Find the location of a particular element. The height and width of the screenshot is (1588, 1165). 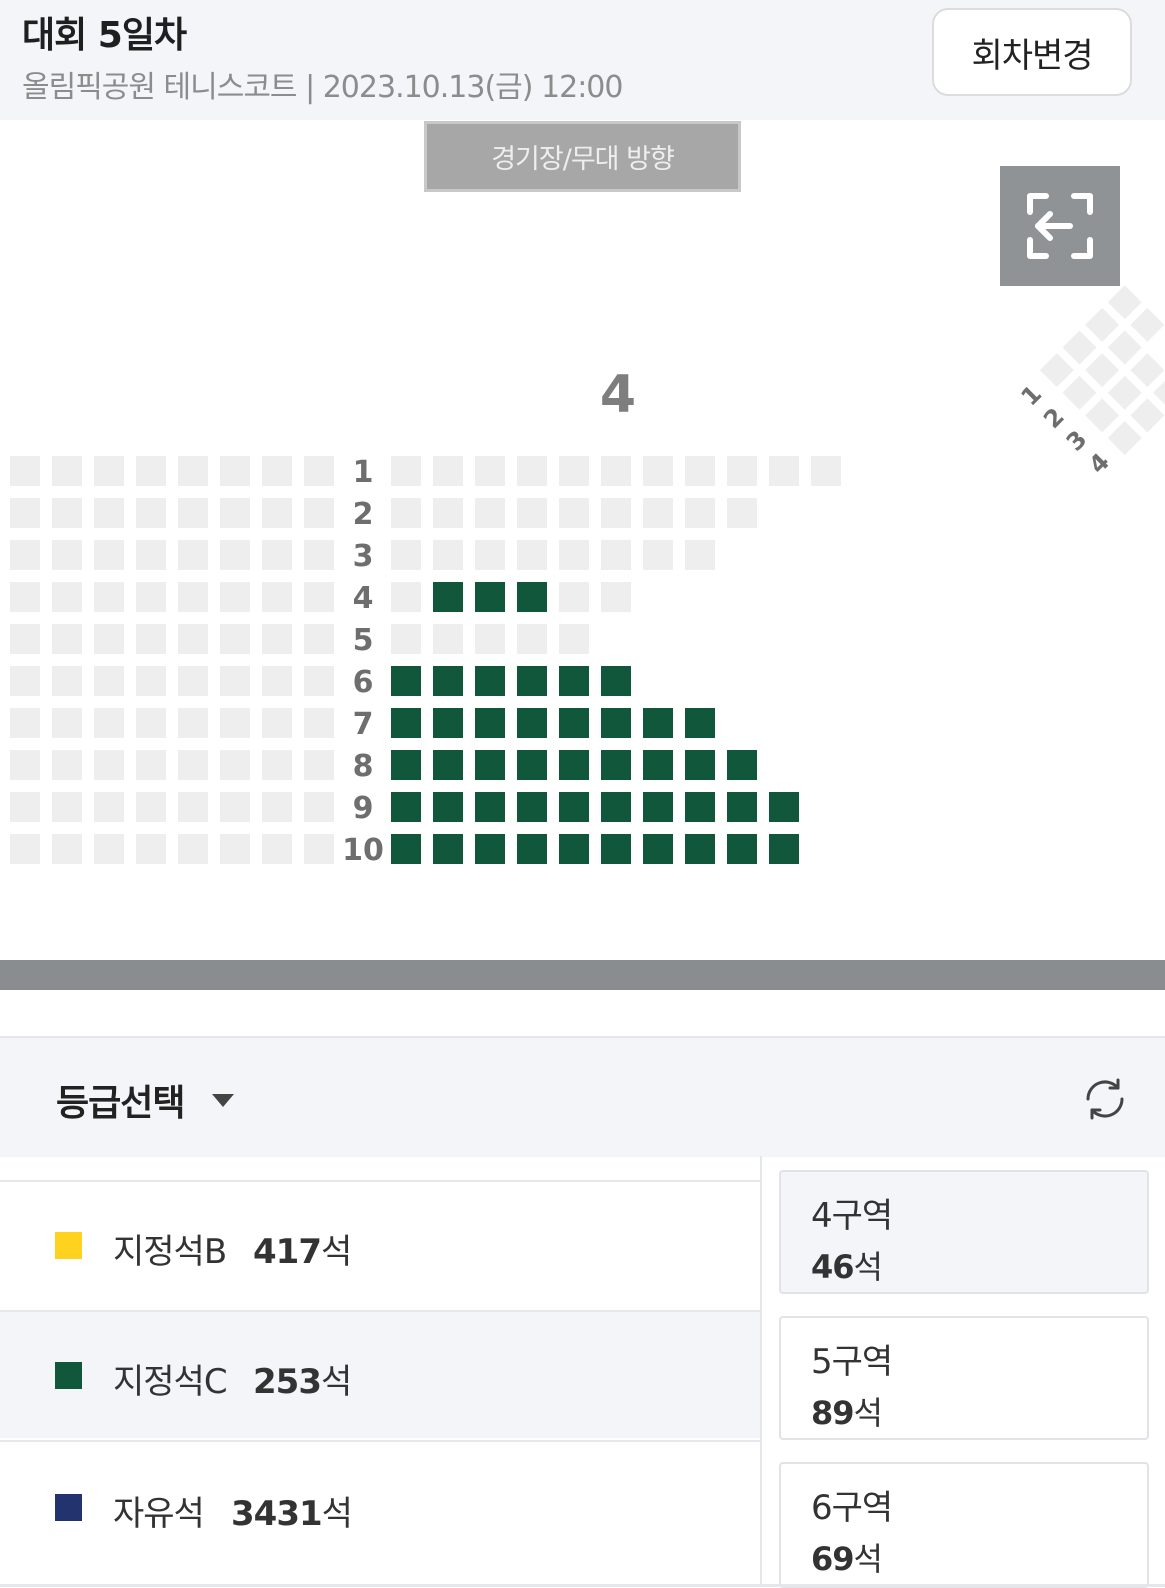

row-label: 5 is located at coordinates (363, 640).